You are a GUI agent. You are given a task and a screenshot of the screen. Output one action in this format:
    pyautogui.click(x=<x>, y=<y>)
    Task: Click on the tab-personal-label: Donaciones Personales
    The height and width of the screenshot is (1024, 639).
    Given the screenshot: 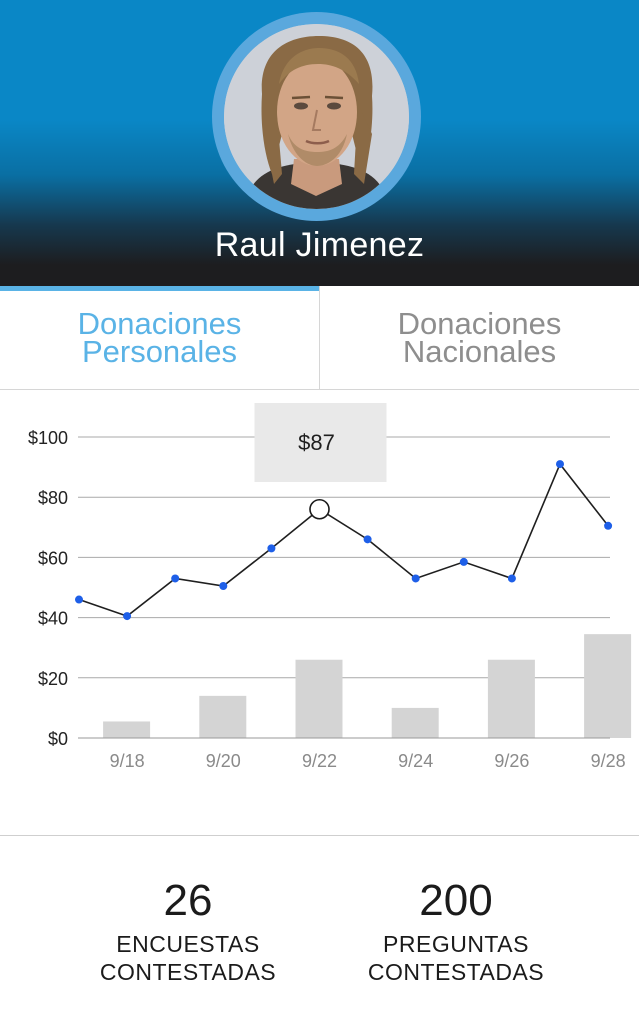 What is the action you would take?
    pyautogui.click(x=159, y=337)
    